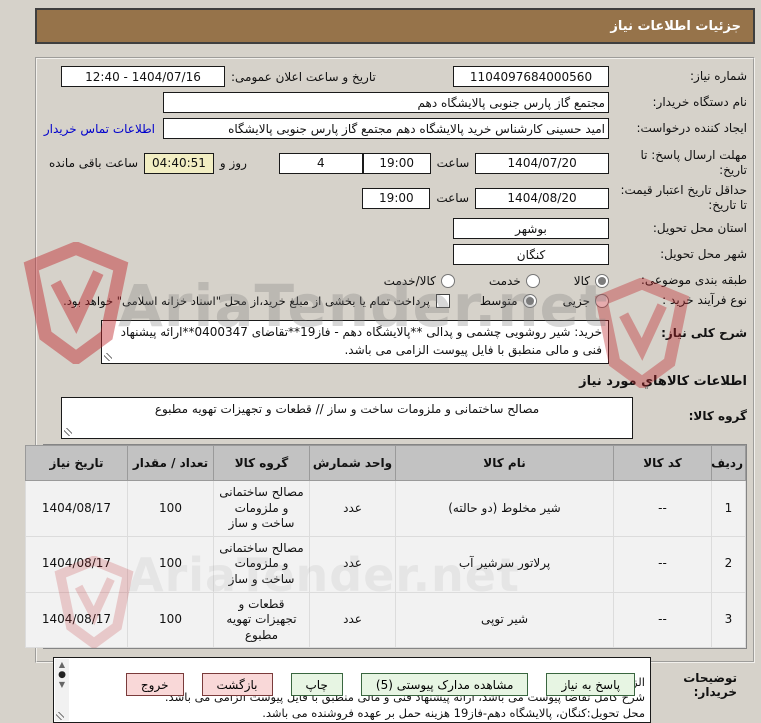 This screenshot has height=723, width=761. Describe the element at coordinates (320, 163) in the screenshot. I see `remaining-days-field: 4` at that location.